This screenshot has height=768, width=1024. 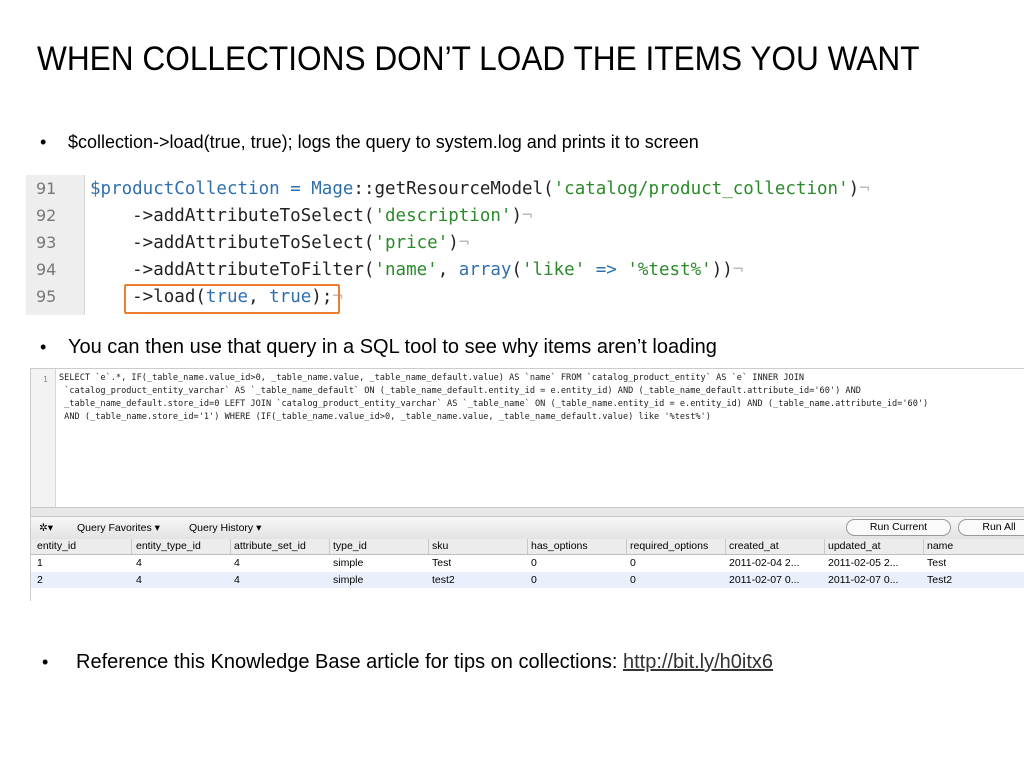 I want to click on line-number: 92, so click(x=46, y=215).